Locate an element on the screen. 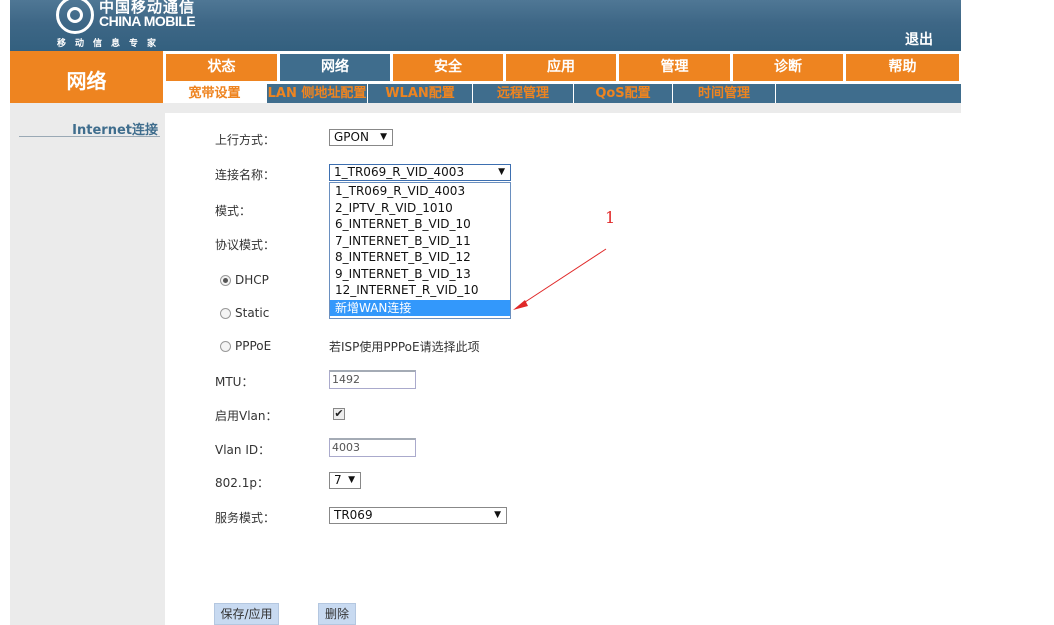  tab-help: 帮助 is located at coordinates (902, 67).